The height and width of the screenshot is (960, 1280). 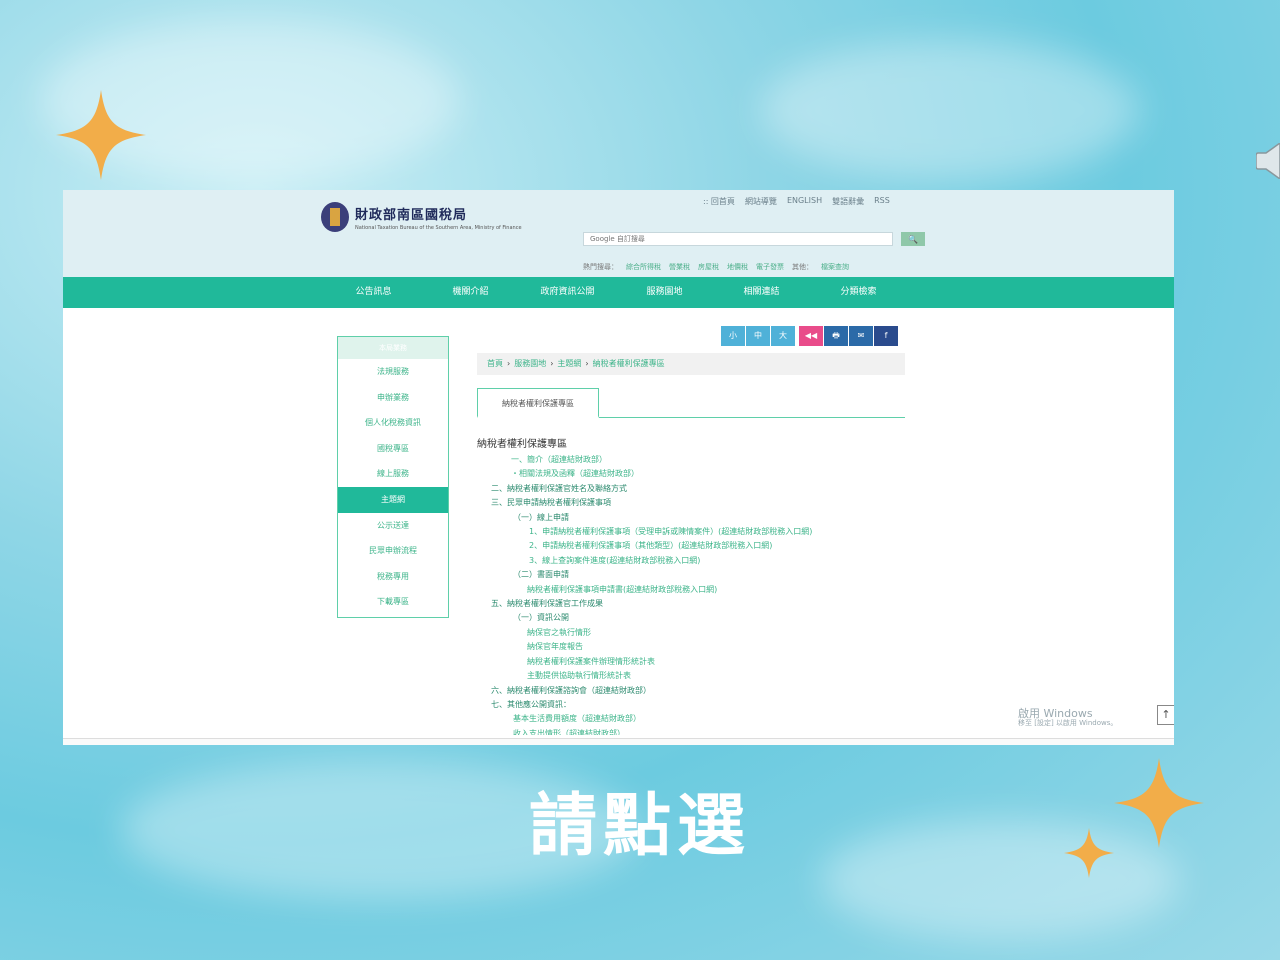 I want to click on search-button: 🔍, so click(x=913, y=239).